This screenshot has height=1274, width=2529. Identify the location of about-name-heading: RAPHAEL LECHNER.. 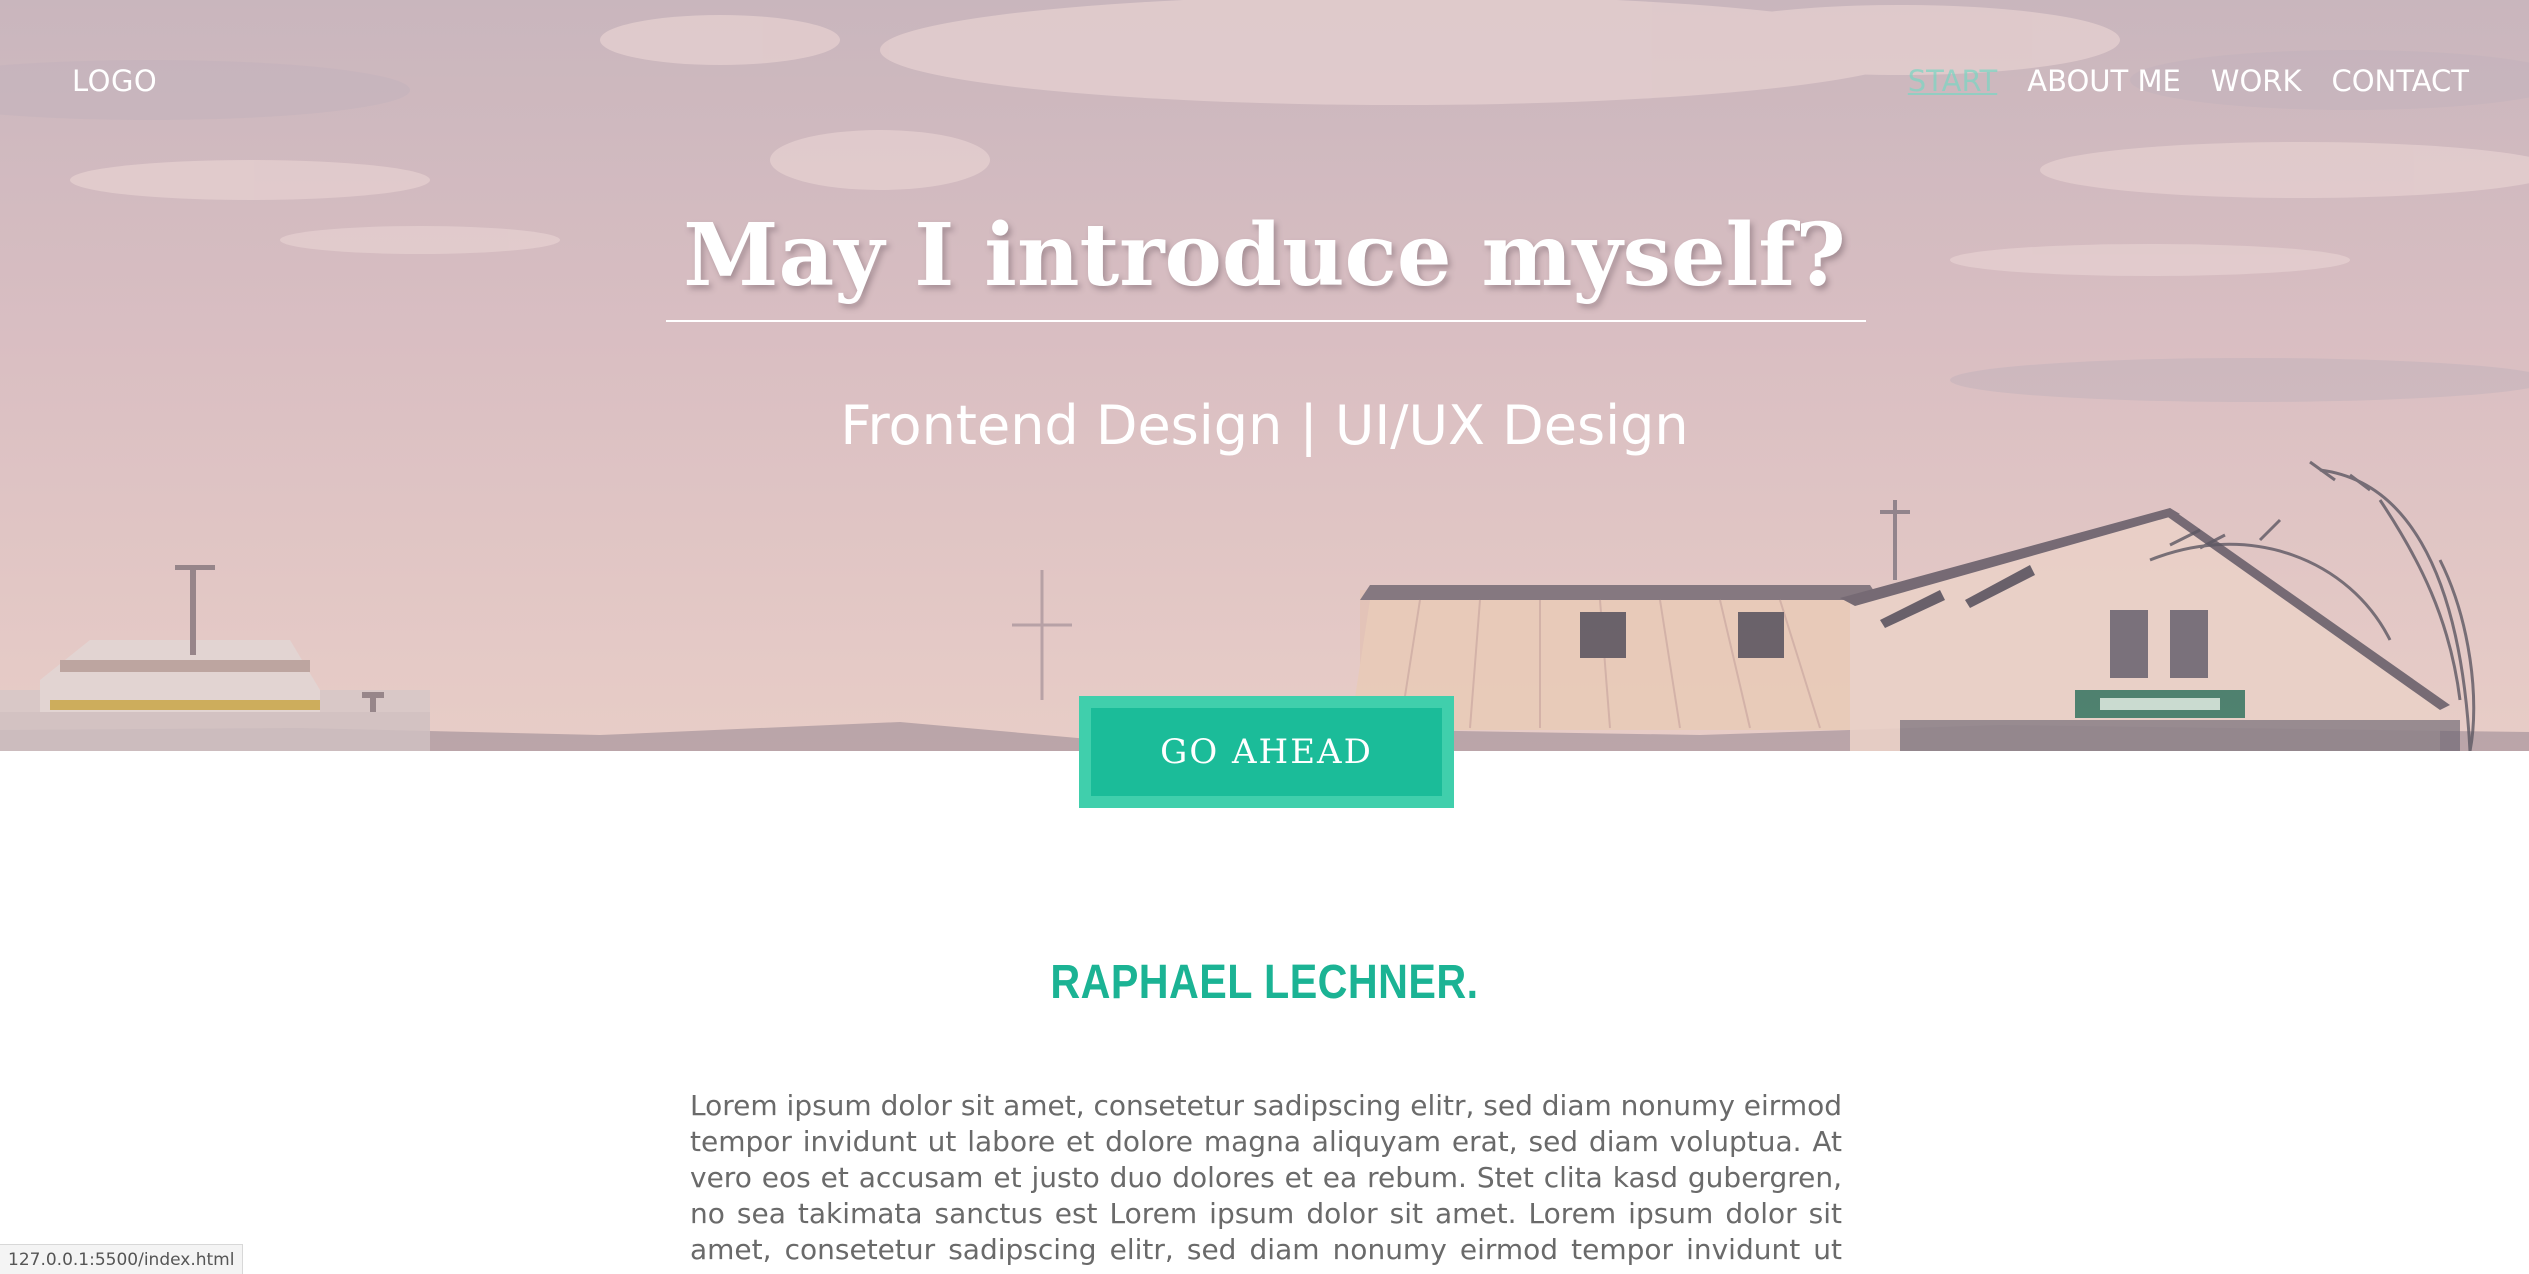
(1264, 982).